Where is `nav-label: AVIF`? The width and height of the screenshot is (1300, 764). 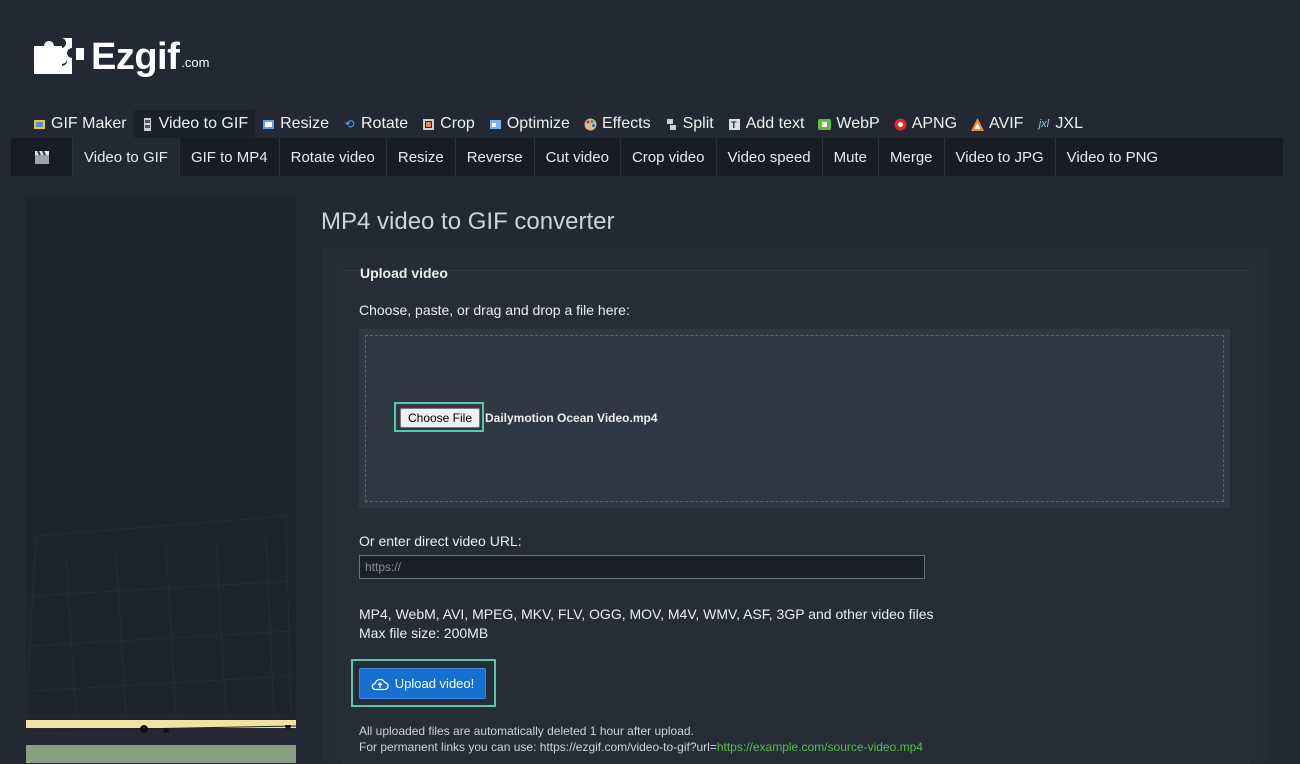 nav-label: AVIF is located at coordinates (1006, 123).